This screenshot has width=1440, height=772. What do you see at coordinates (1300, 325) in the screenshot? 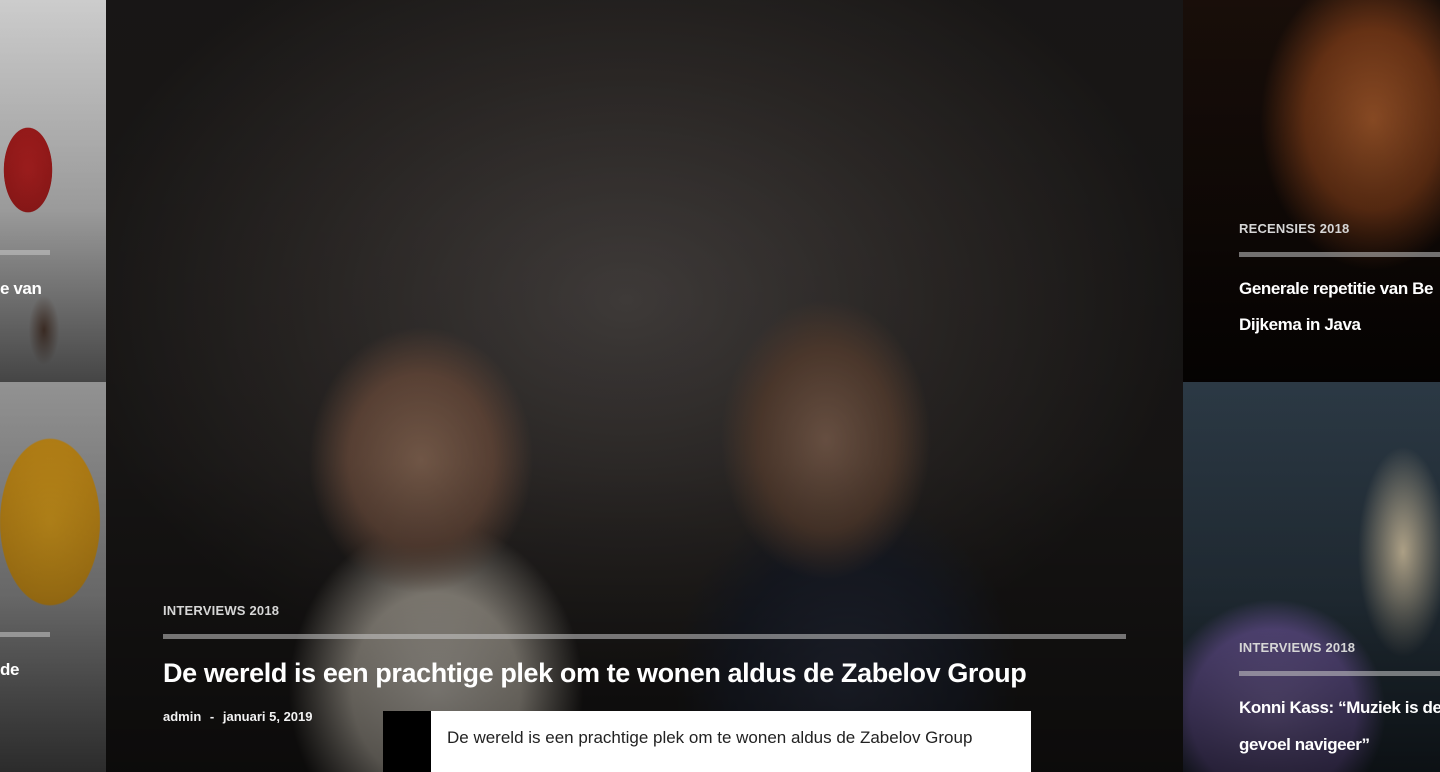
I see `right-top-post-title-line2: Dijkema in Java` at bounding box center [1300, 325].